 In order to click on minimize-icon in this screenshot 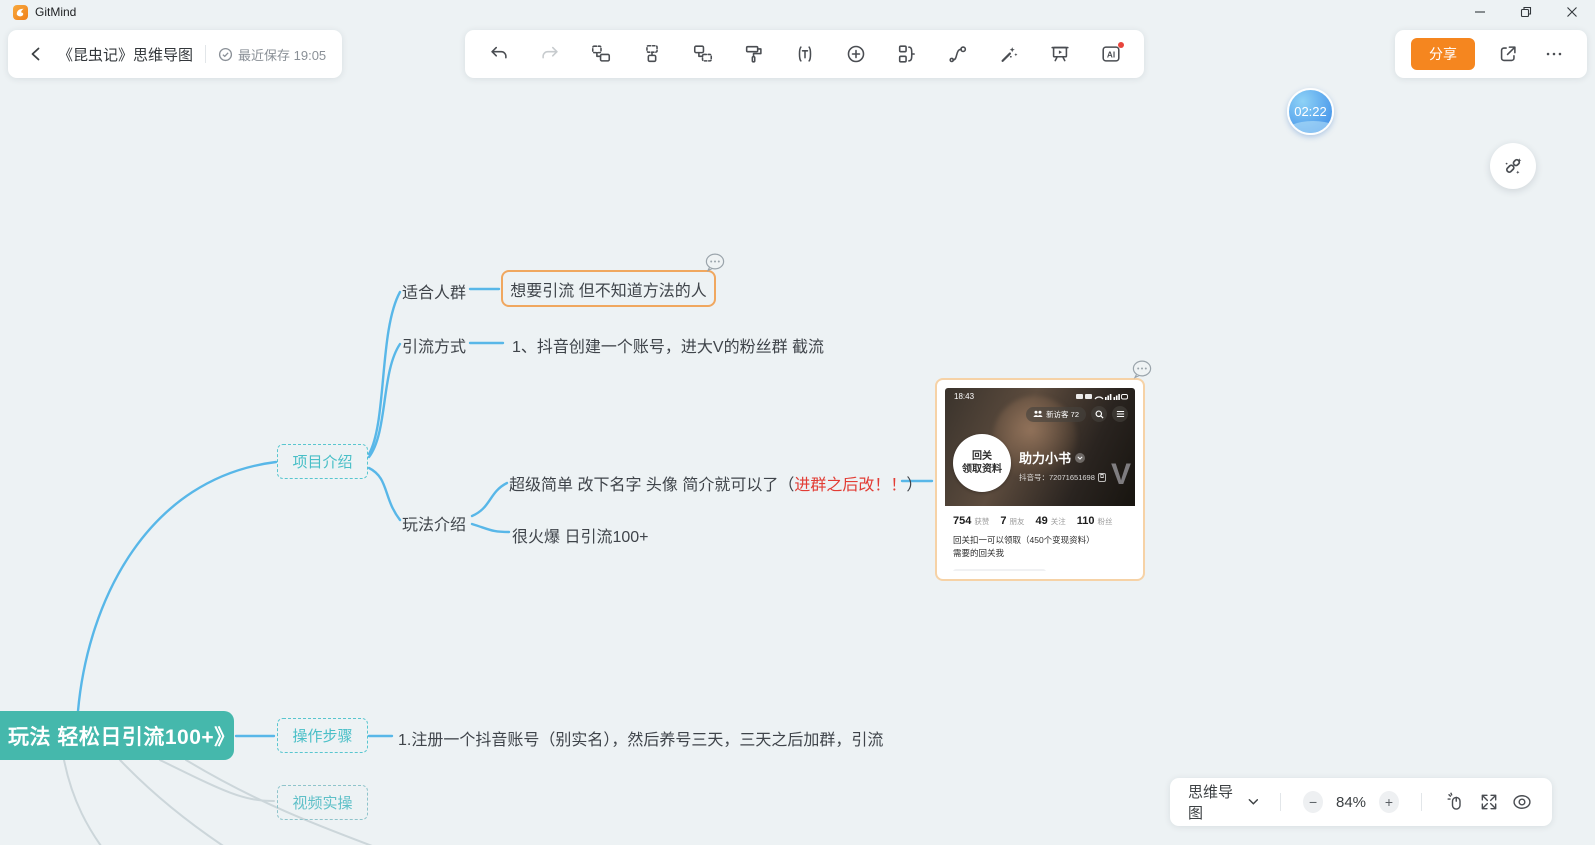, I will do `click(1480, 12)`.